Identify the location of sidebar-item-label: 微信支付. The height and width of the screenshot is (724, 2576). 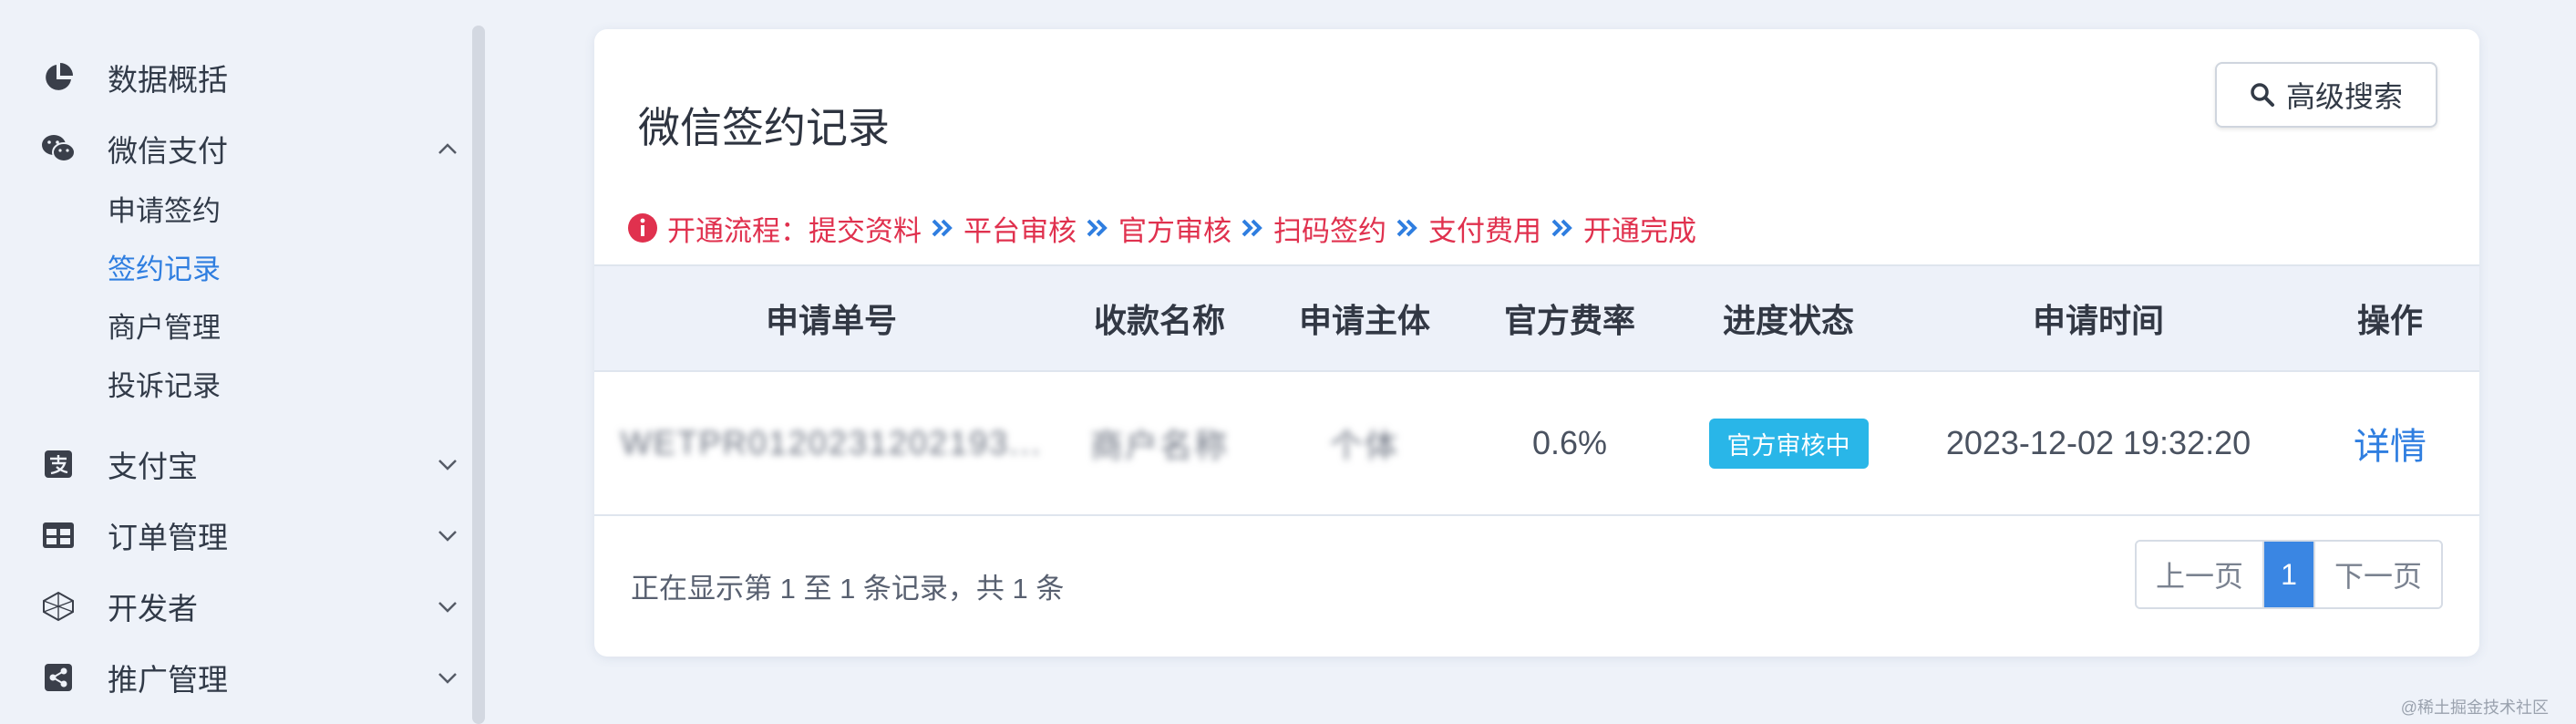
(168, 151).